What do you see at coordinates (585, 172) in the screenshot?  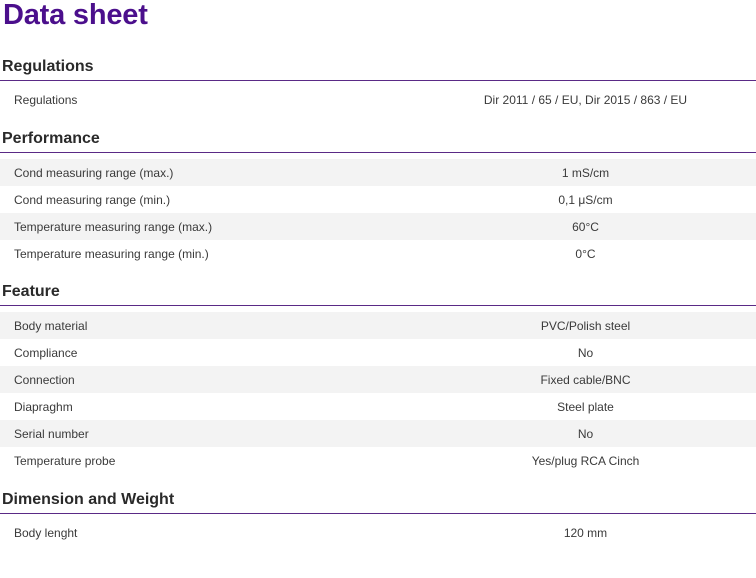 I see `row-value: 1 mS/cm` at bounding box center [585, 172].